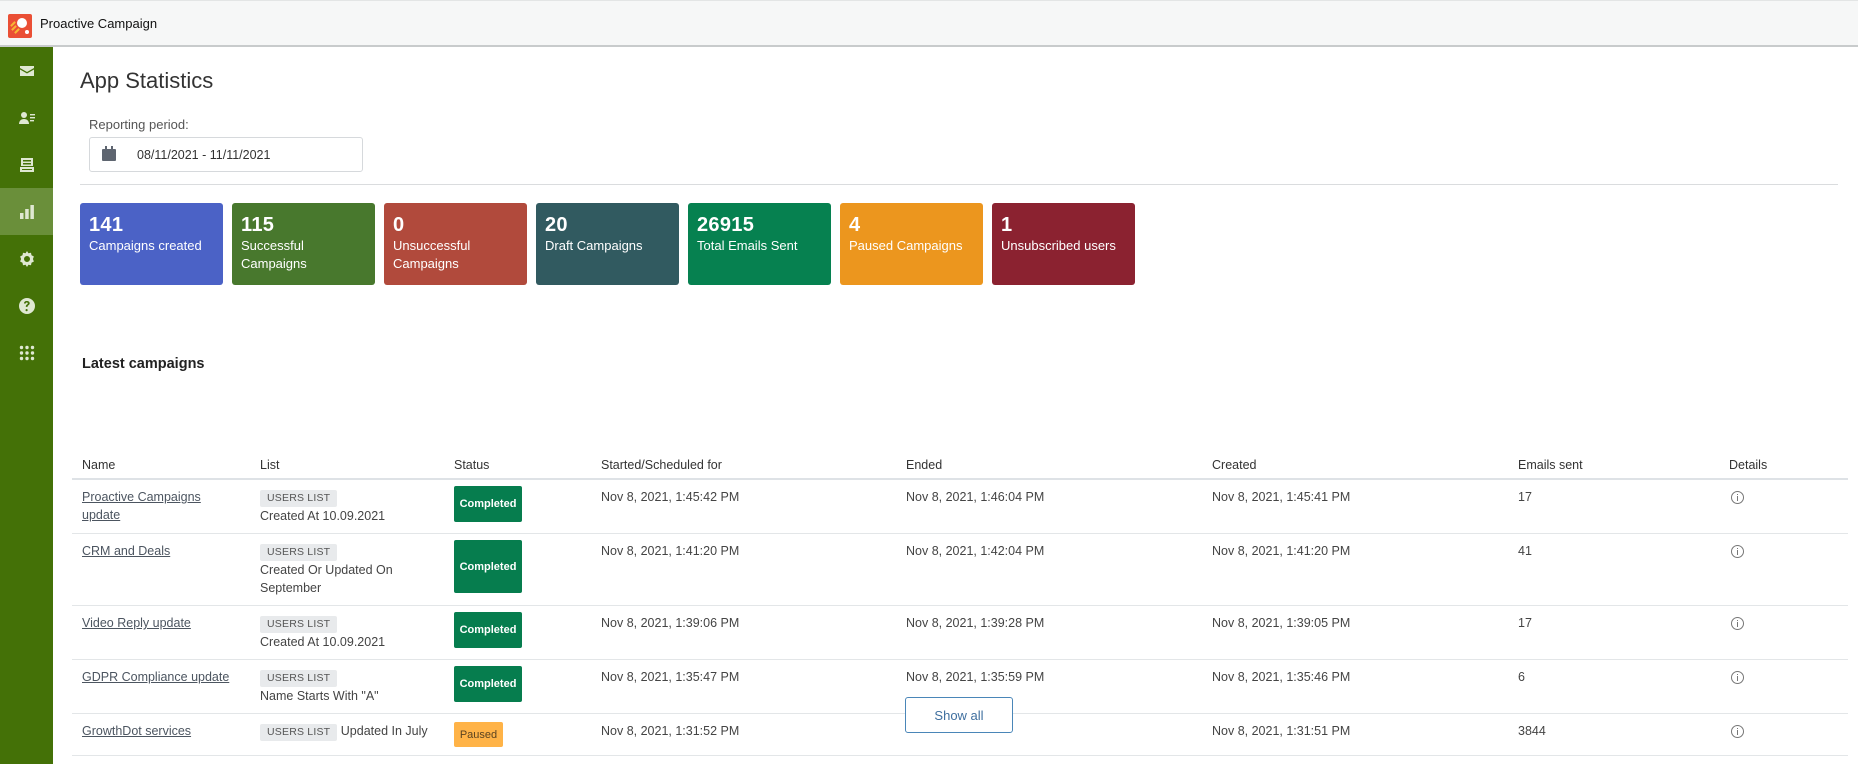  Describe the element at coordinates (743, 734) in the screenshot. I see `started-cell: Nov 8, 2021, 1:31:52 PM` at that location.